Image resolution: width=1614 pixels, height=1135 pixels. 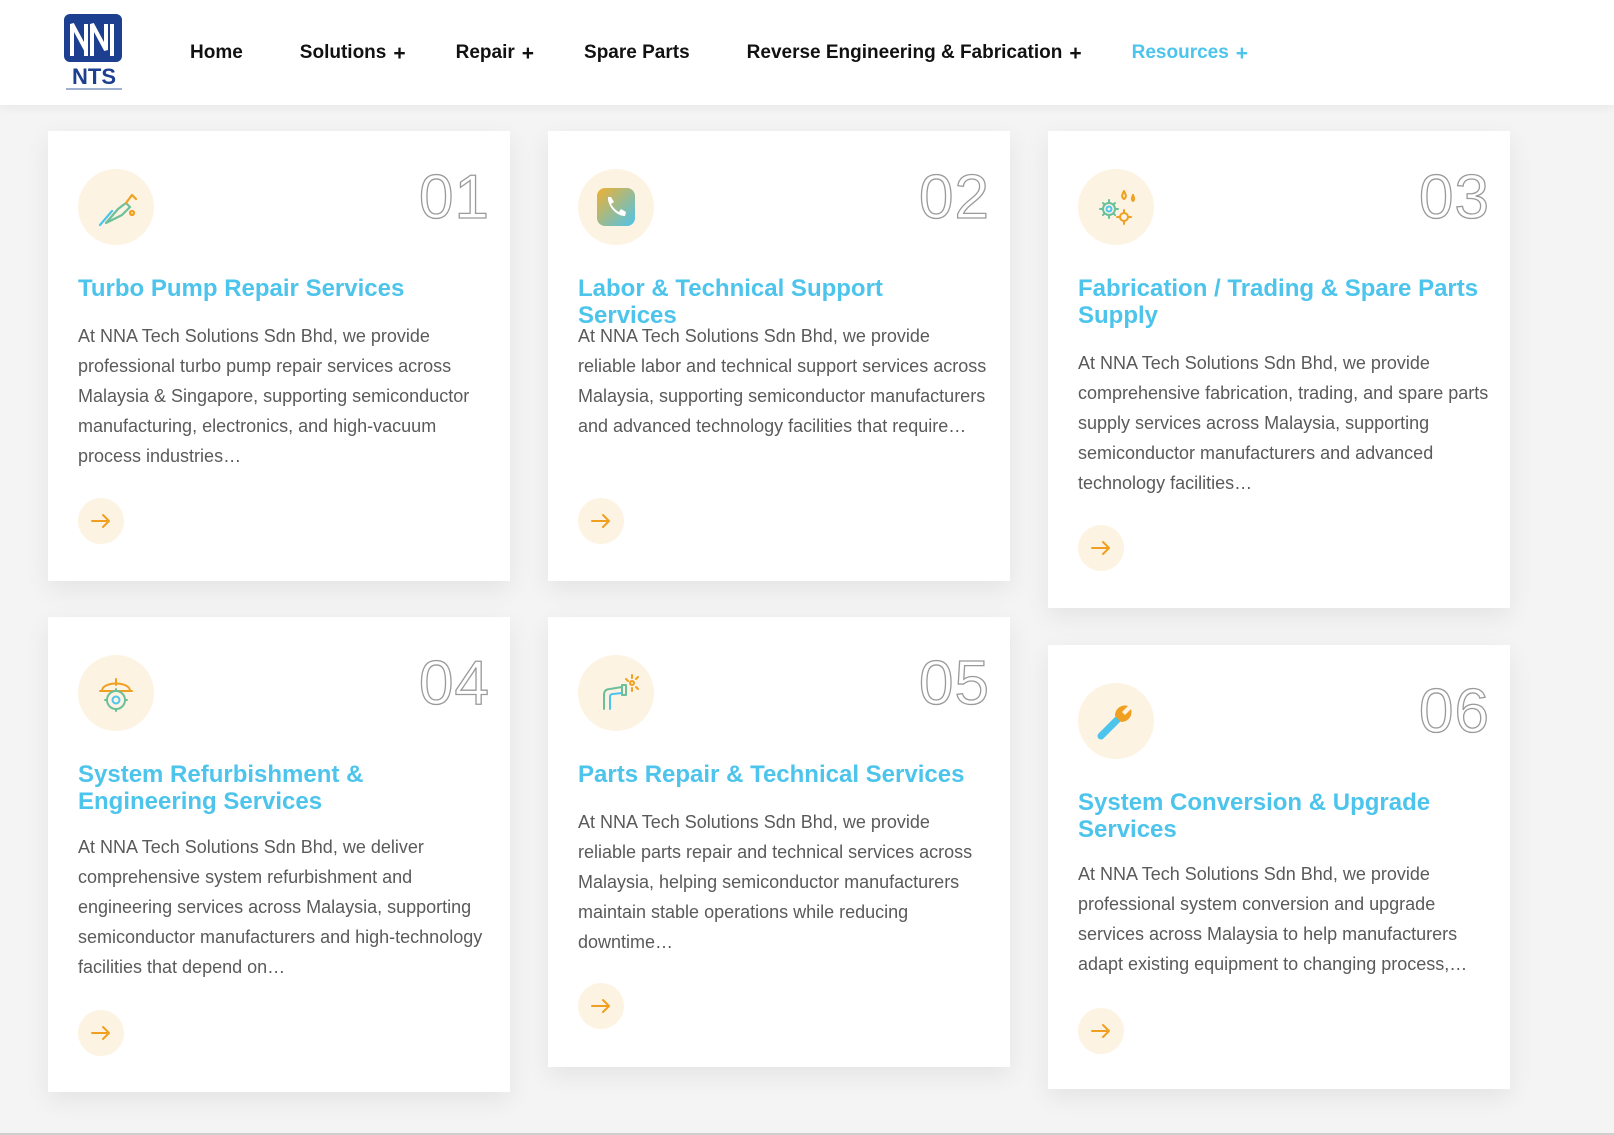 What do you see at coordinates (640, 53) in the screenshot?
I see `nav-spare-parts: Spare Parts` at bounding box center [640, 53].